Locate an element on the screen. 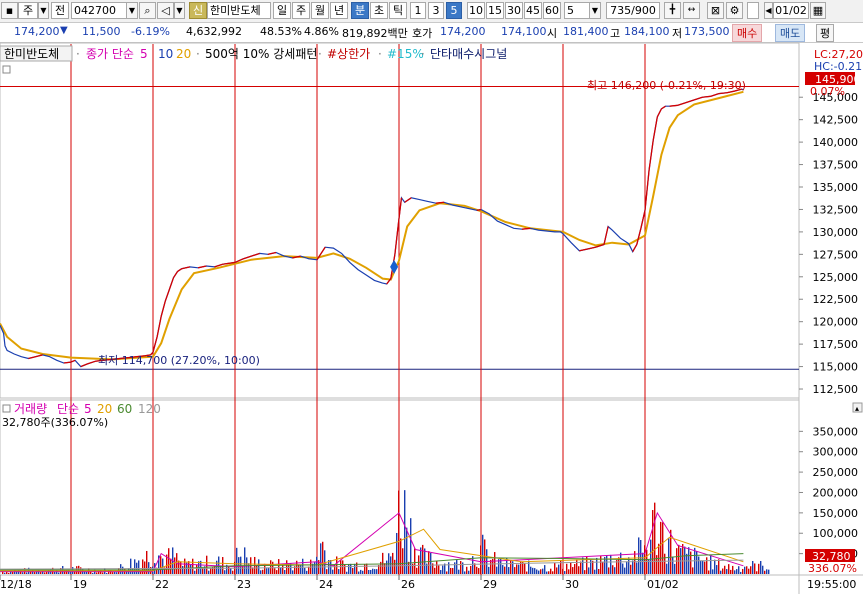  price-tick-label: 117,500 is located at coordinates (836, 344).